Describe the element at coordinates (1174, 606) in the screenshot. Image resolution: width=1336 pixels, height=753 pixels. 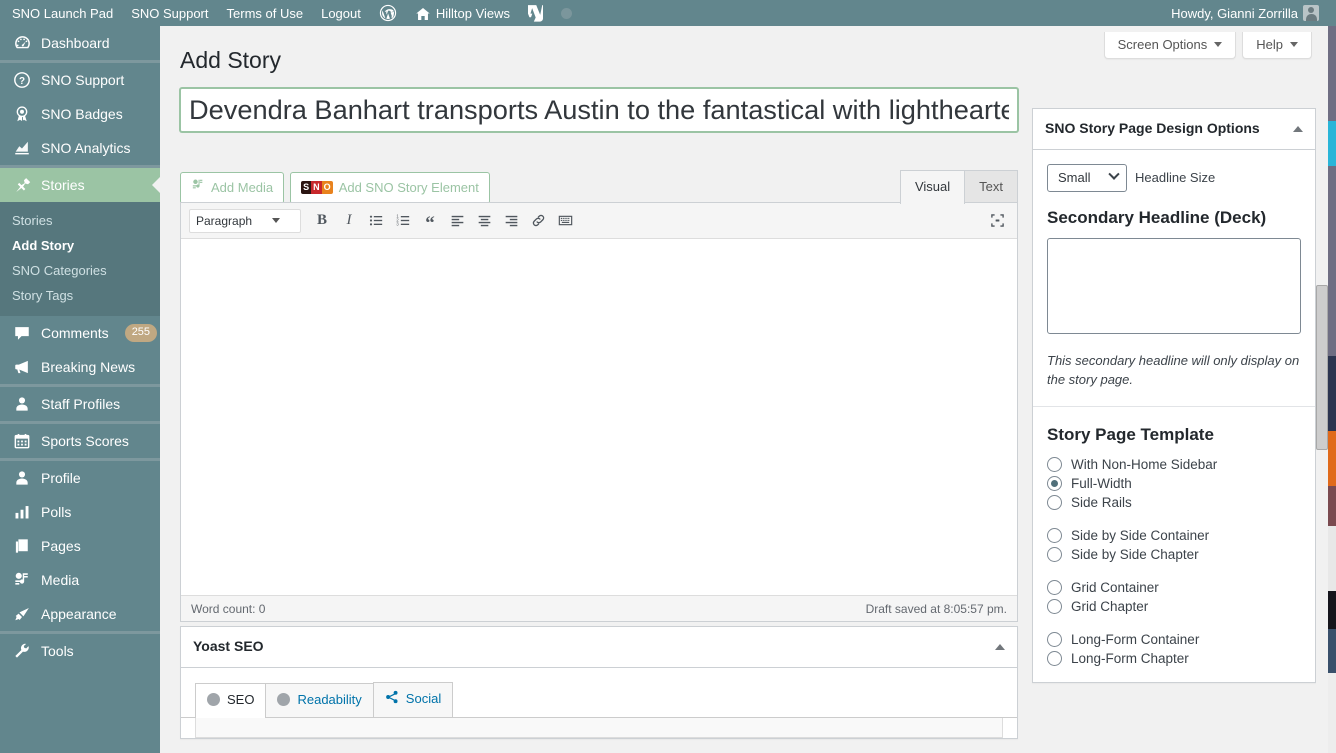
I see `radio-grid-chapter: Grid Chapter` at that location.